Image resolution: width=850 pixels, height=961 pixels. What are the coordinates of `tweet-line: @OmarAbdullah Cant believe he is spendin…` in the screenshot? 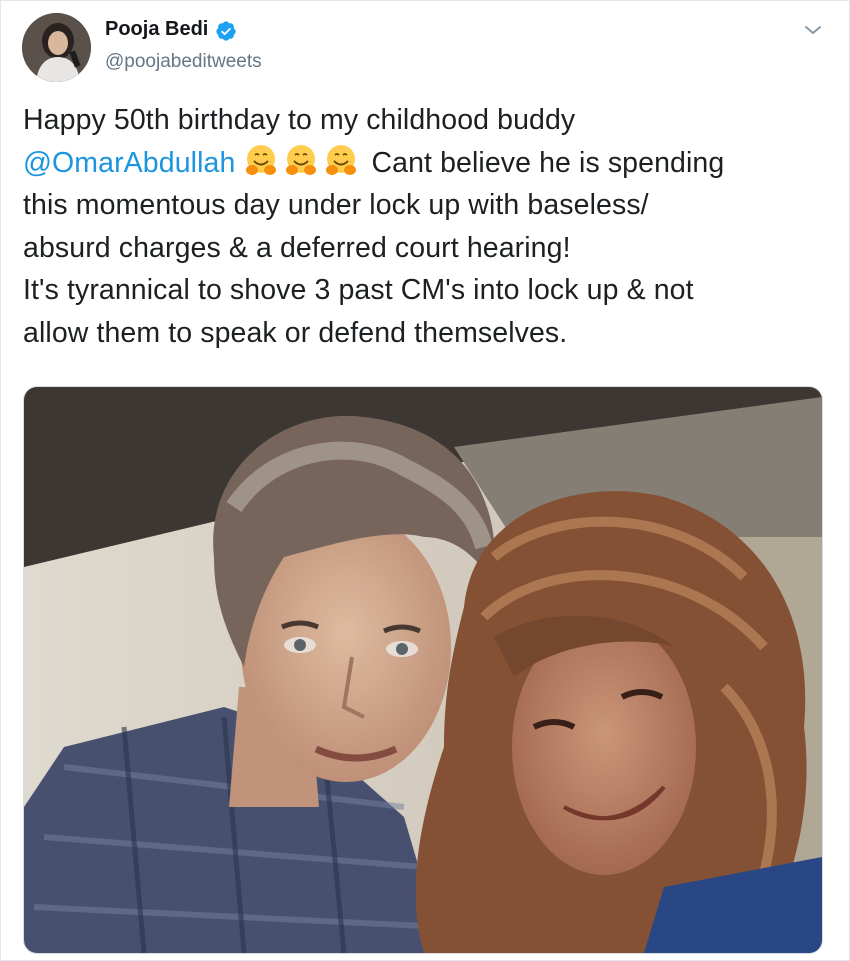 It's located at (423, 163).